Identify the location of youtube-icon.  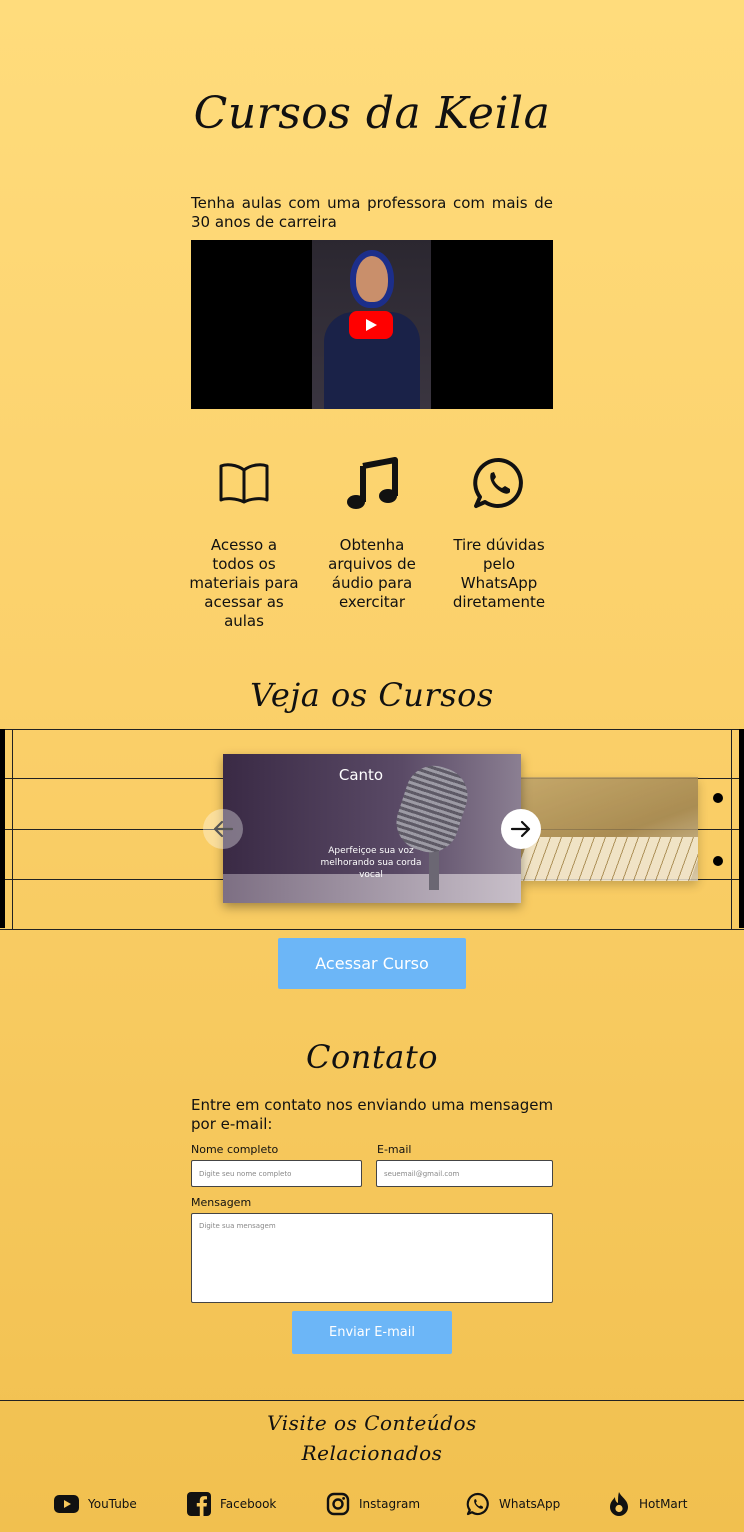
(66, 1504).